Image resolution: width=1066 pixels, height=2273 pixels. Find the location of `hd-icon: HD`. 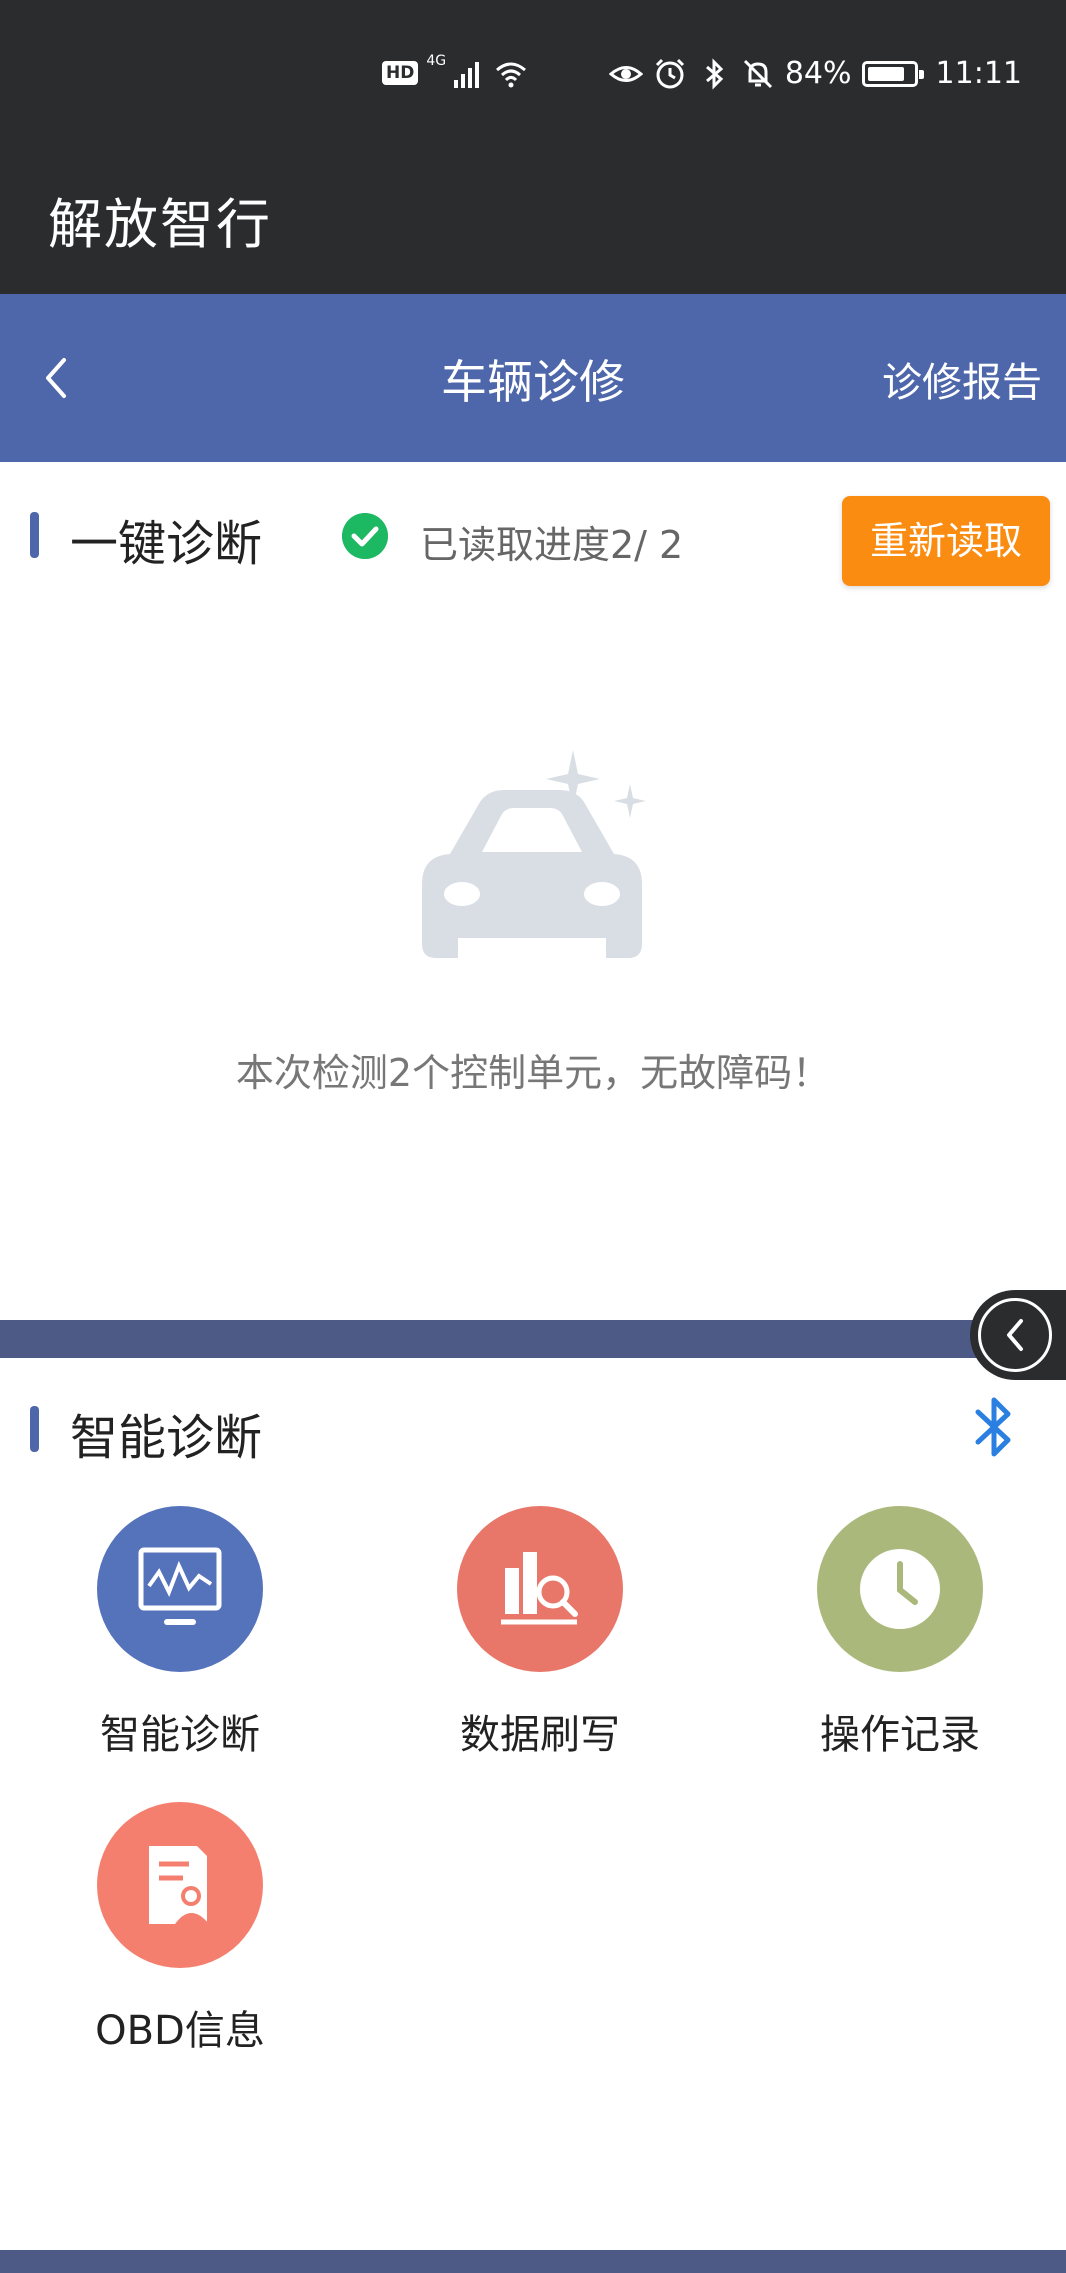

hd-icon: HD is located at coordinates (400, 73).